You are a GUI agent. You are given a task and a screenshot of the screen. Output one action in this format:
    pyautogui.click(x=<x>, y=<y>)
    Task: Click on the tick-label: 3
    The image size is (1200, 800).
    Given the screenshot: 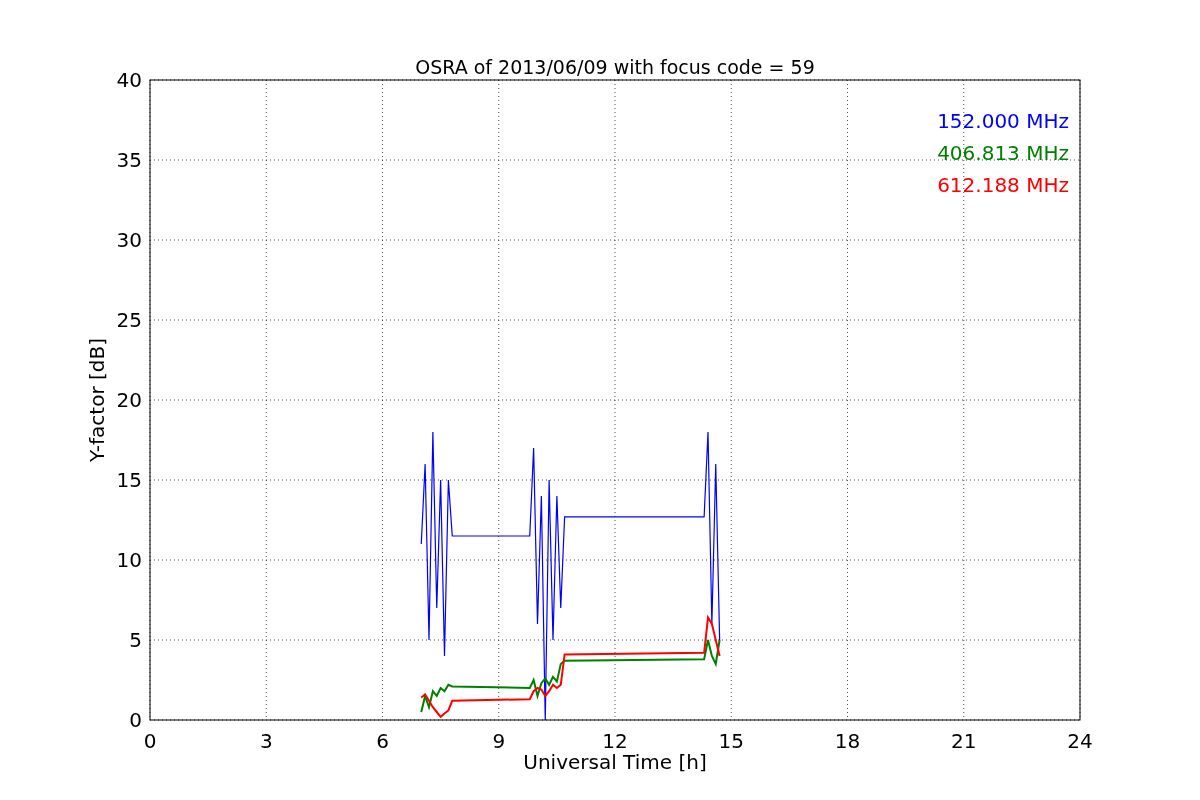 What is the action you would take?
    pyautogui.click(x=266, y=741)
    